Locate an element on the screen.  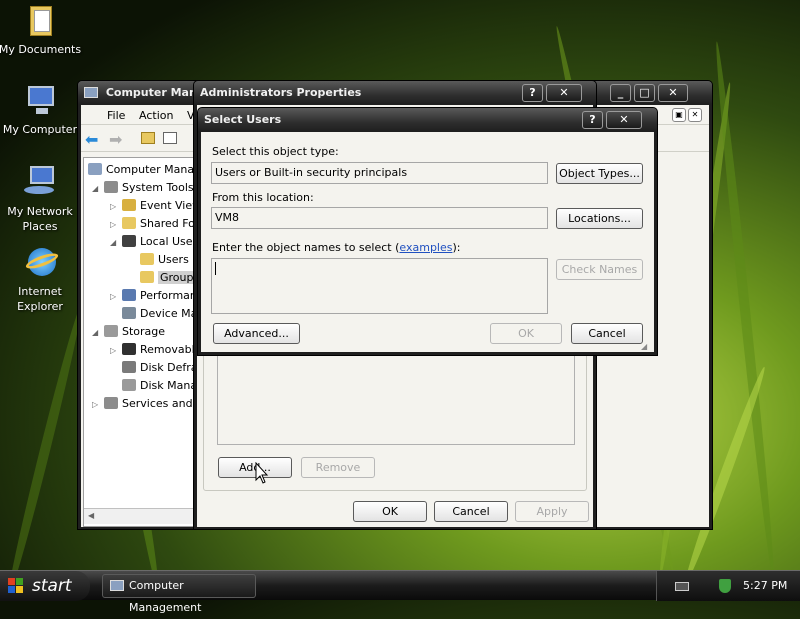
tree-item-disk-defragmenter: Disk Defra is located at coordinates (160, 368).